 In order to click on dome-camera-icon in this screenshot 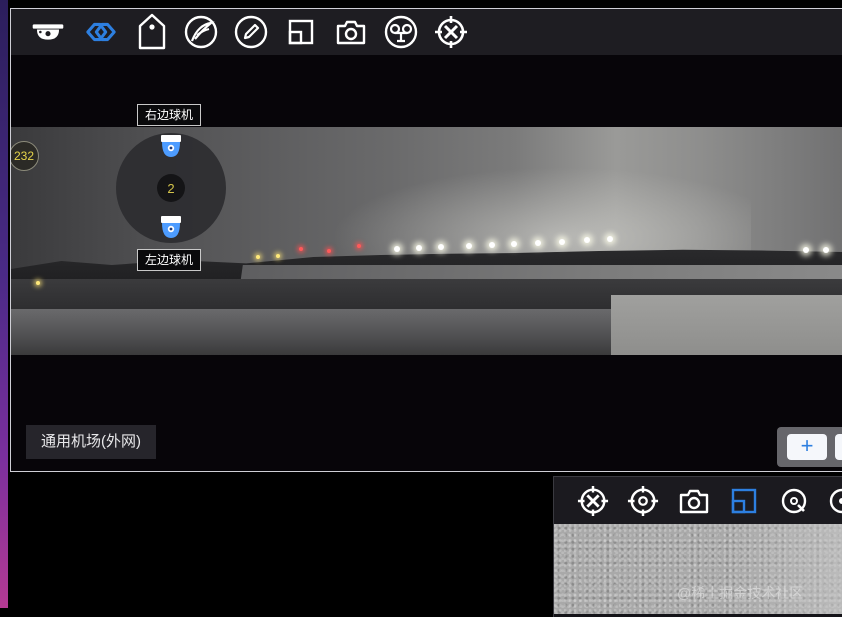, I will do `click(48, 32)`.